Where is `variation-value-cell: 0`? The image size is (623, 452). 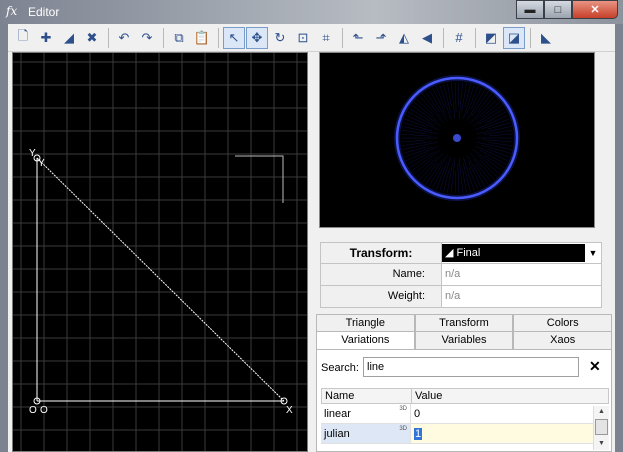 variation-value-cell: 0 is located at coordinates (510, 413).